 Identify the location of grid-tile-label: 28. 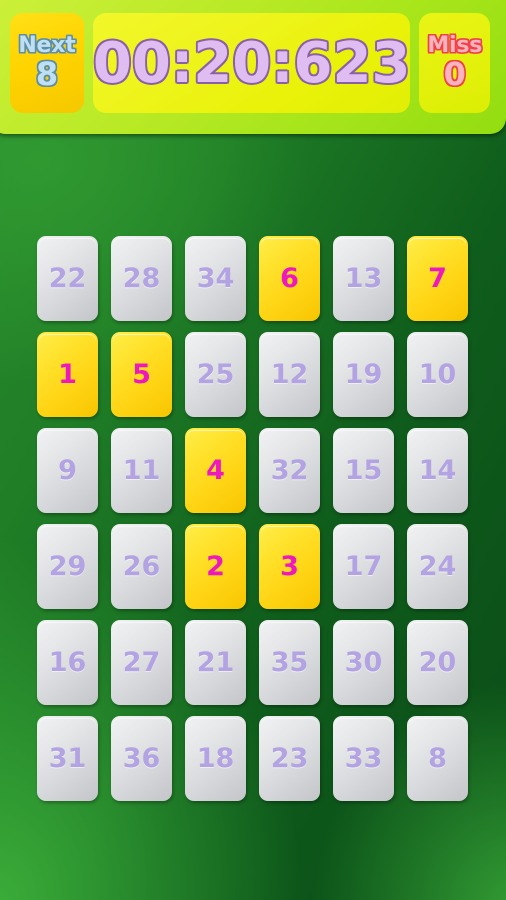
(141, 278).